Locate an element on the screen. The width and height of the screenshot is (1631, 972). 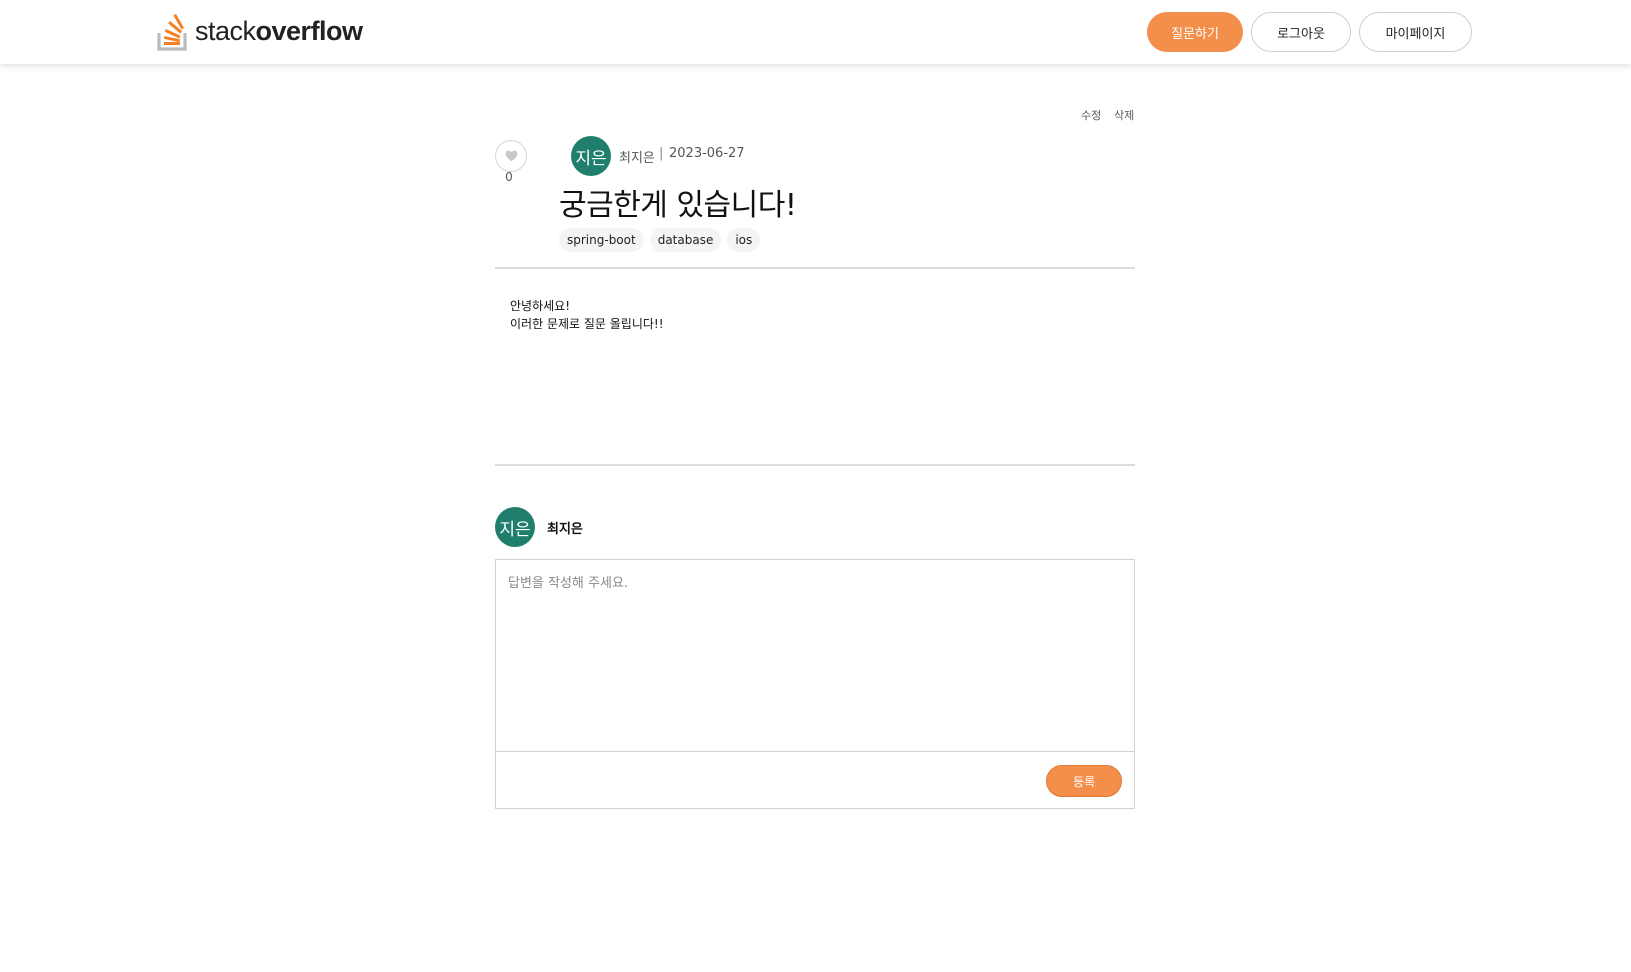
tag: spring-boot is located at coordinates (601, 240).